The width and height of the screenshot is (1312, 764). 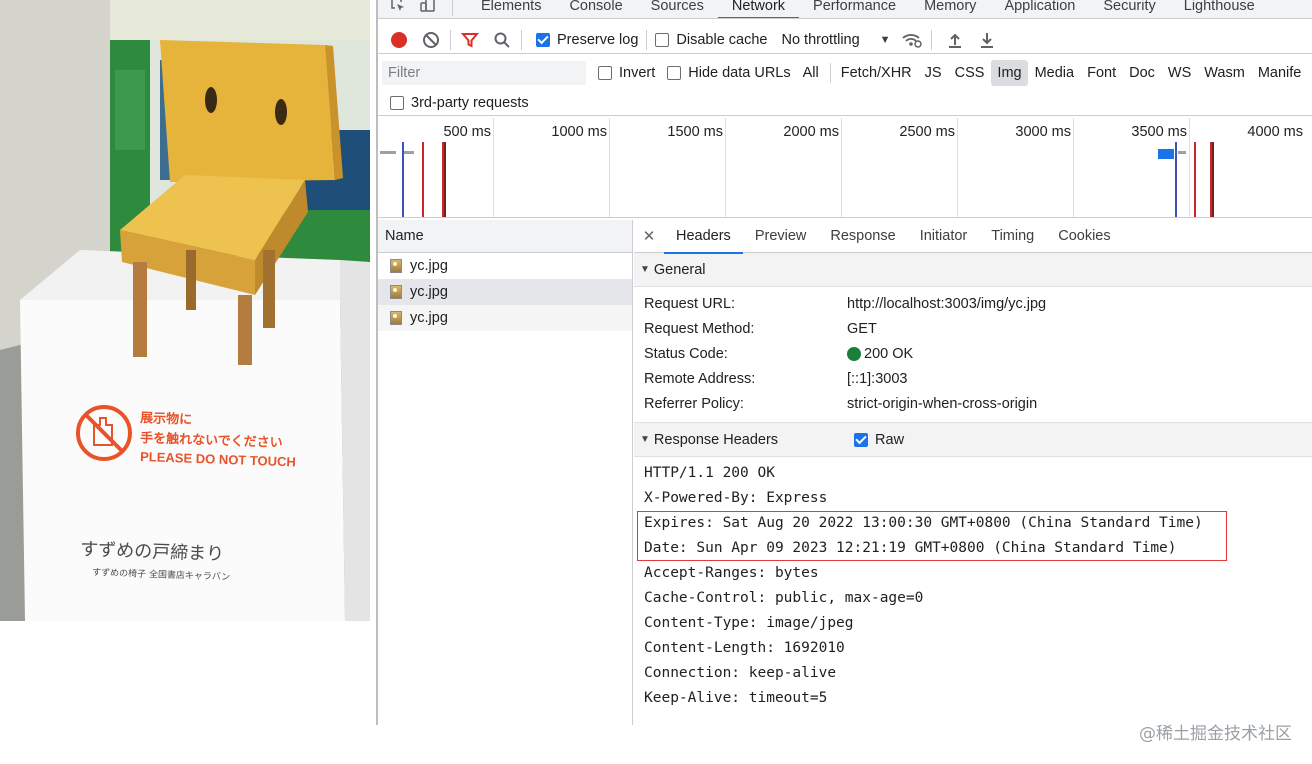 I want to click on invert-checkbox: Invert, so click(x=626, y=73).